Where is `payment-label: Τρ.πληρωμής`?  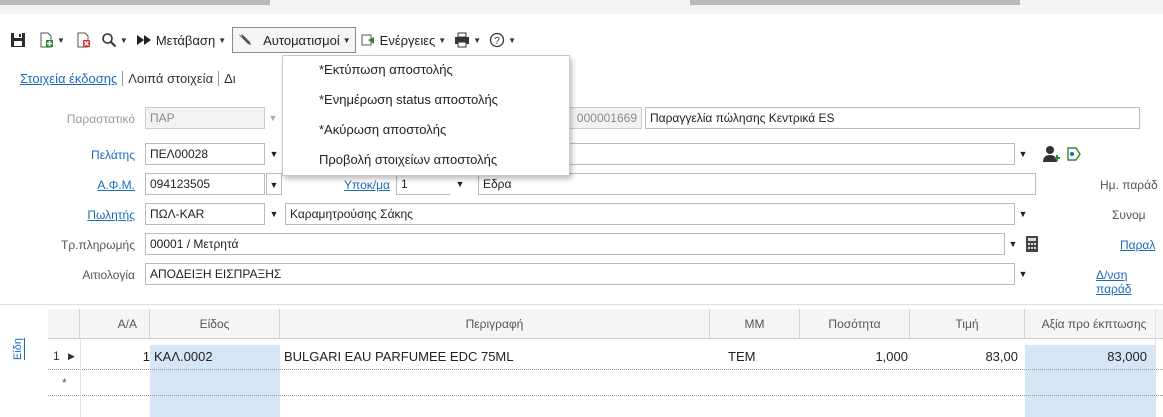 payment-label: Τρ.πληρωμής is located at coordinates (97, 245).